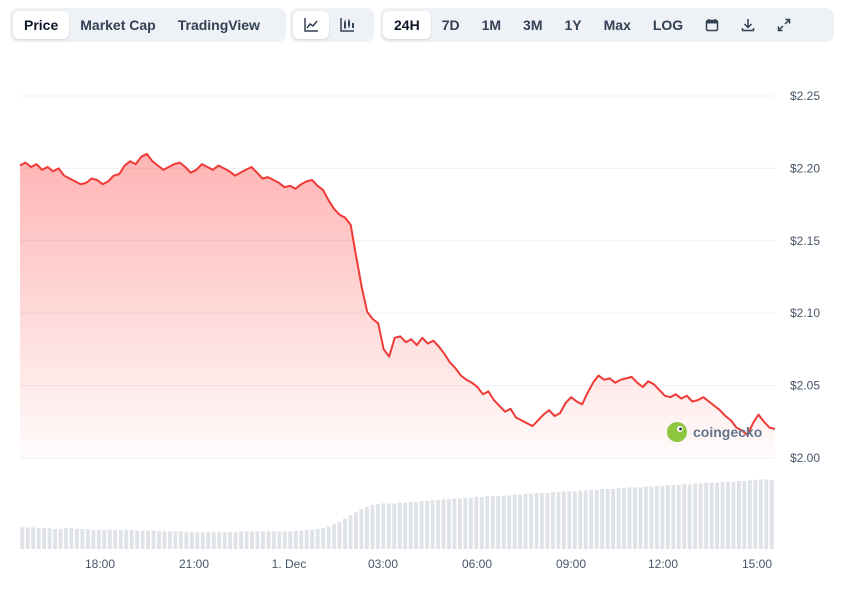  What do you see at coordinates (805, 96) in the screenshot?
I see `y-tick-label: $2.25` at bounding box center [805, 96].